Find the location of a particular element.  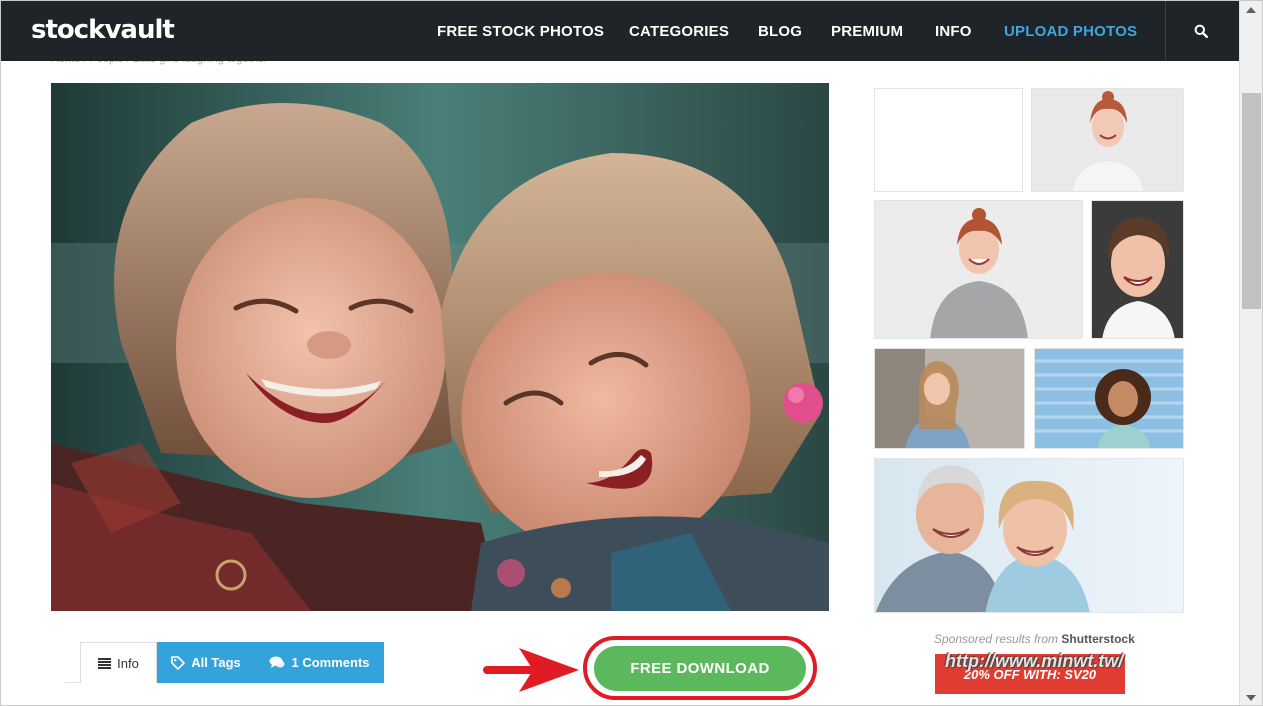

nav-info: INFO is located at coordinates (953, 31).